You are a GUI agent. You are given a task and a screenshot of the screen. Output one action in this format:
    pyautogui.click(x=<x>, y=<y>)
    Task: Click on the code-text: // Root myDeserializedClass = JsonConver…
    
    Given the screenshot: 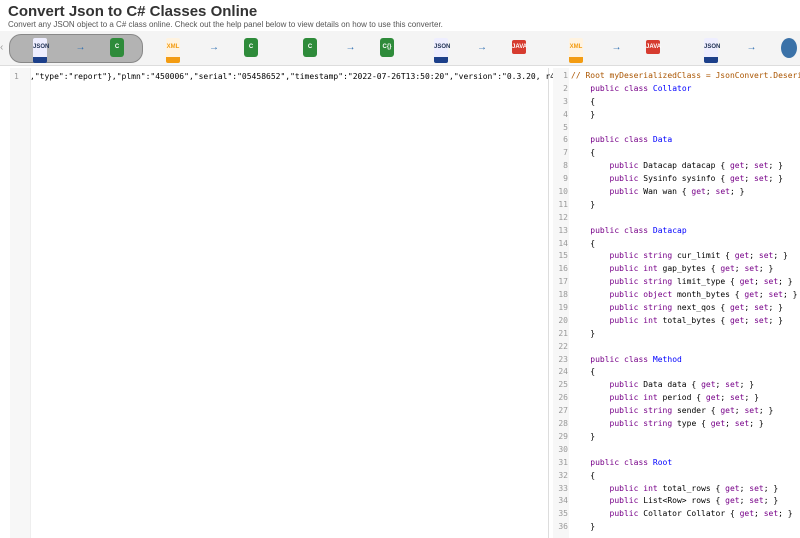 What is the action you would take?
    pyautogui.click(x=685, y=75)
    